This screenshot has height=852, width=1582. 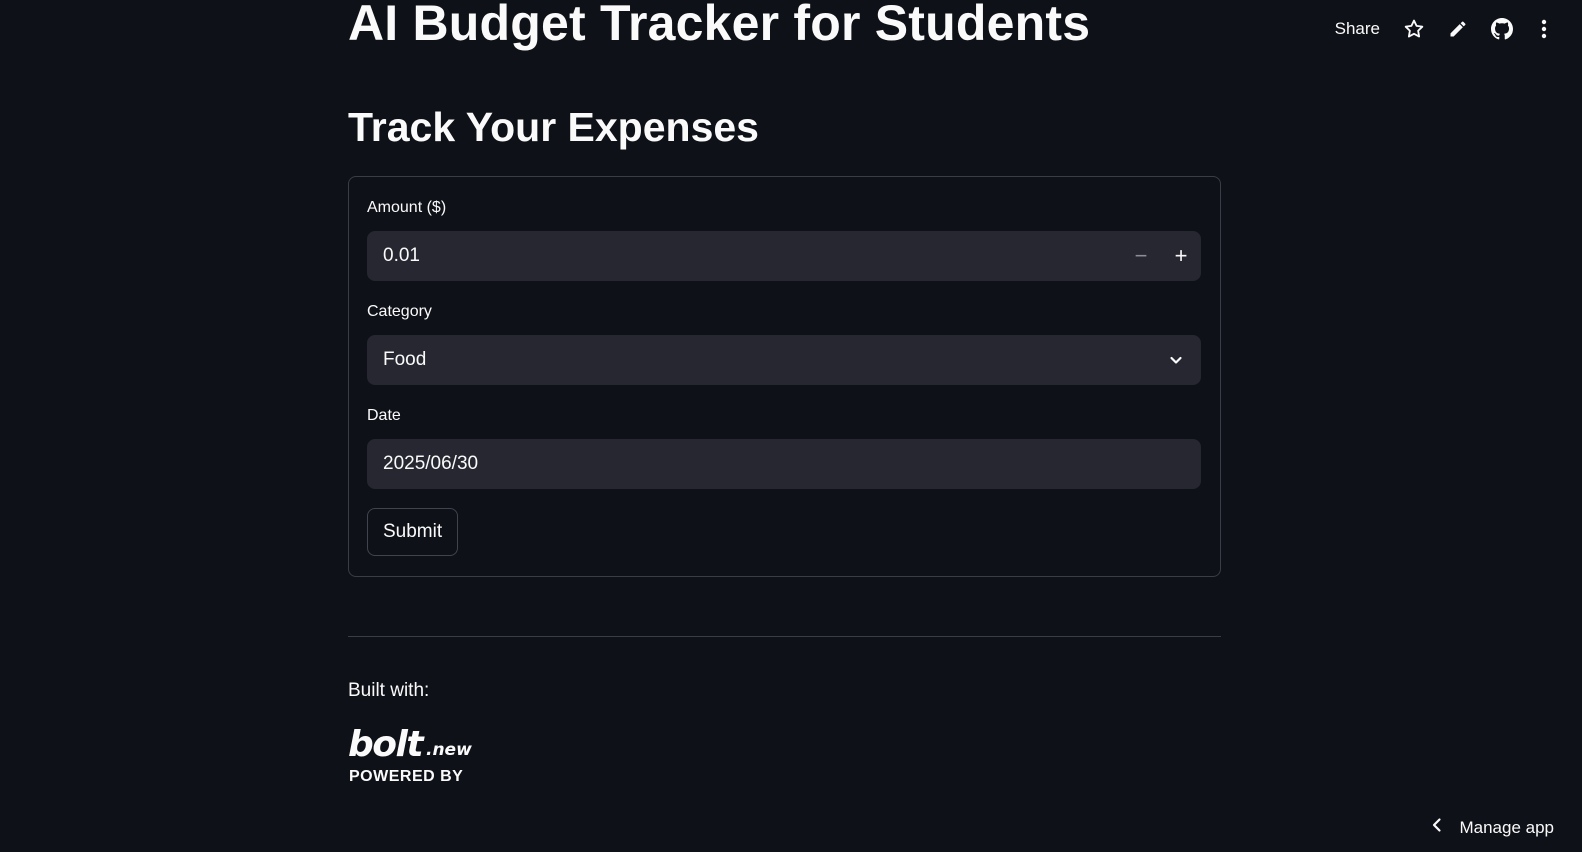 I want to click on manage-app-label: Manage app, so click(x=1506, y=827).